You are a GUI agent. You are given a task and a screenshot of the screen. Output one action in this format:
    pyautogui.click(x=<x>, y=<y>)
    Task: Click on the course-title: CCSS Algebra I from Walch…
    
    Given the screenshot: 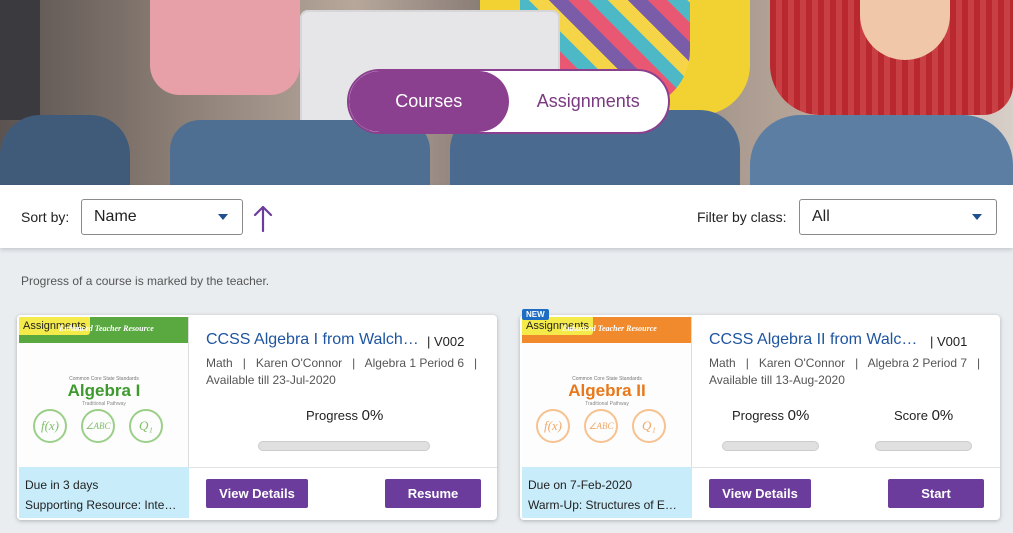 What is the action you would take?
    pyautogui.click(x=312, y=340)
    